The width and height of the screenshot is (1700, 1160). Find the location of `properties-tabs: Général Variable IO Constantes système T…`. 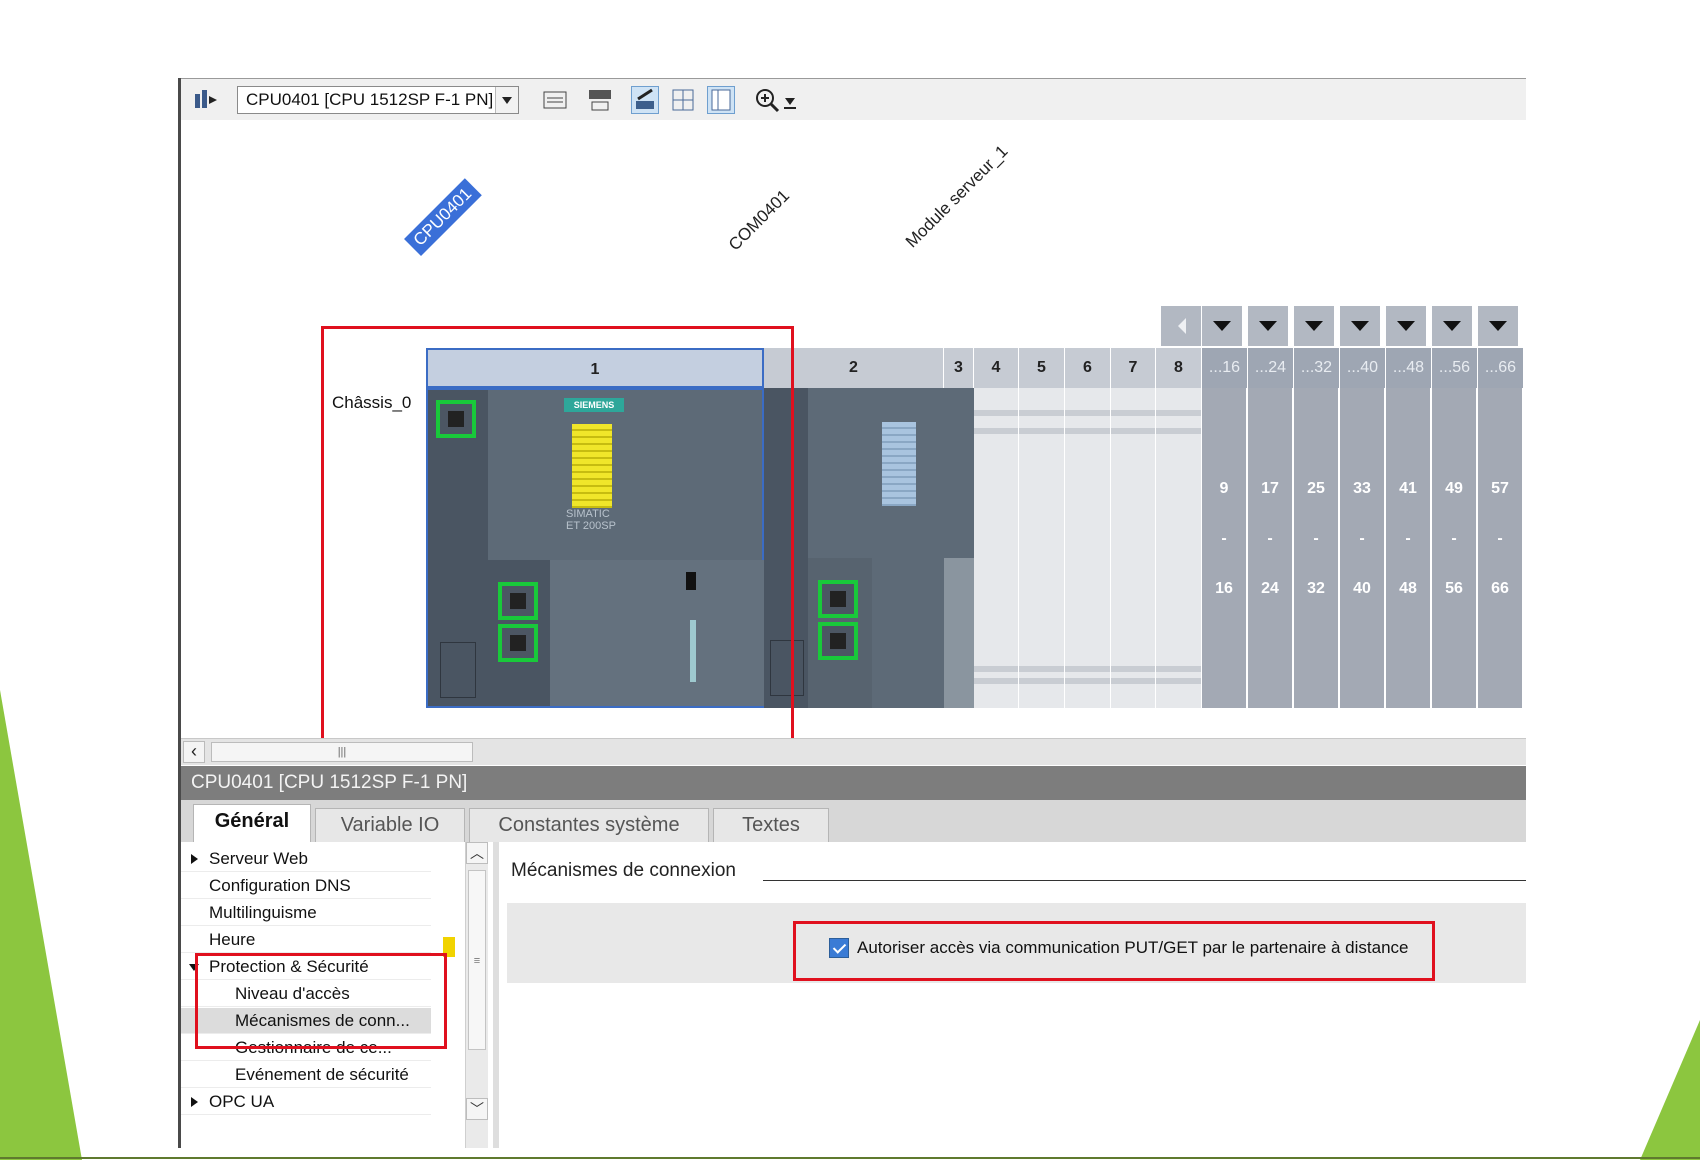

properties-tabs: Général Variable IO Constantes système T… is located at coordinates (853, 821).